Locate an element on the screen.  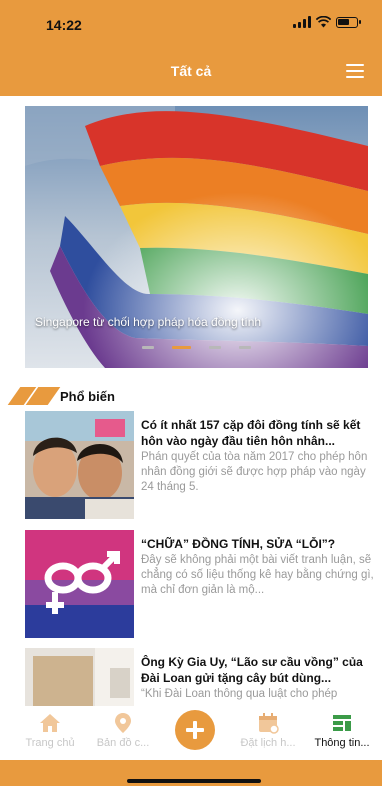
carousel-dot-active is located at coordinates (181, 347).